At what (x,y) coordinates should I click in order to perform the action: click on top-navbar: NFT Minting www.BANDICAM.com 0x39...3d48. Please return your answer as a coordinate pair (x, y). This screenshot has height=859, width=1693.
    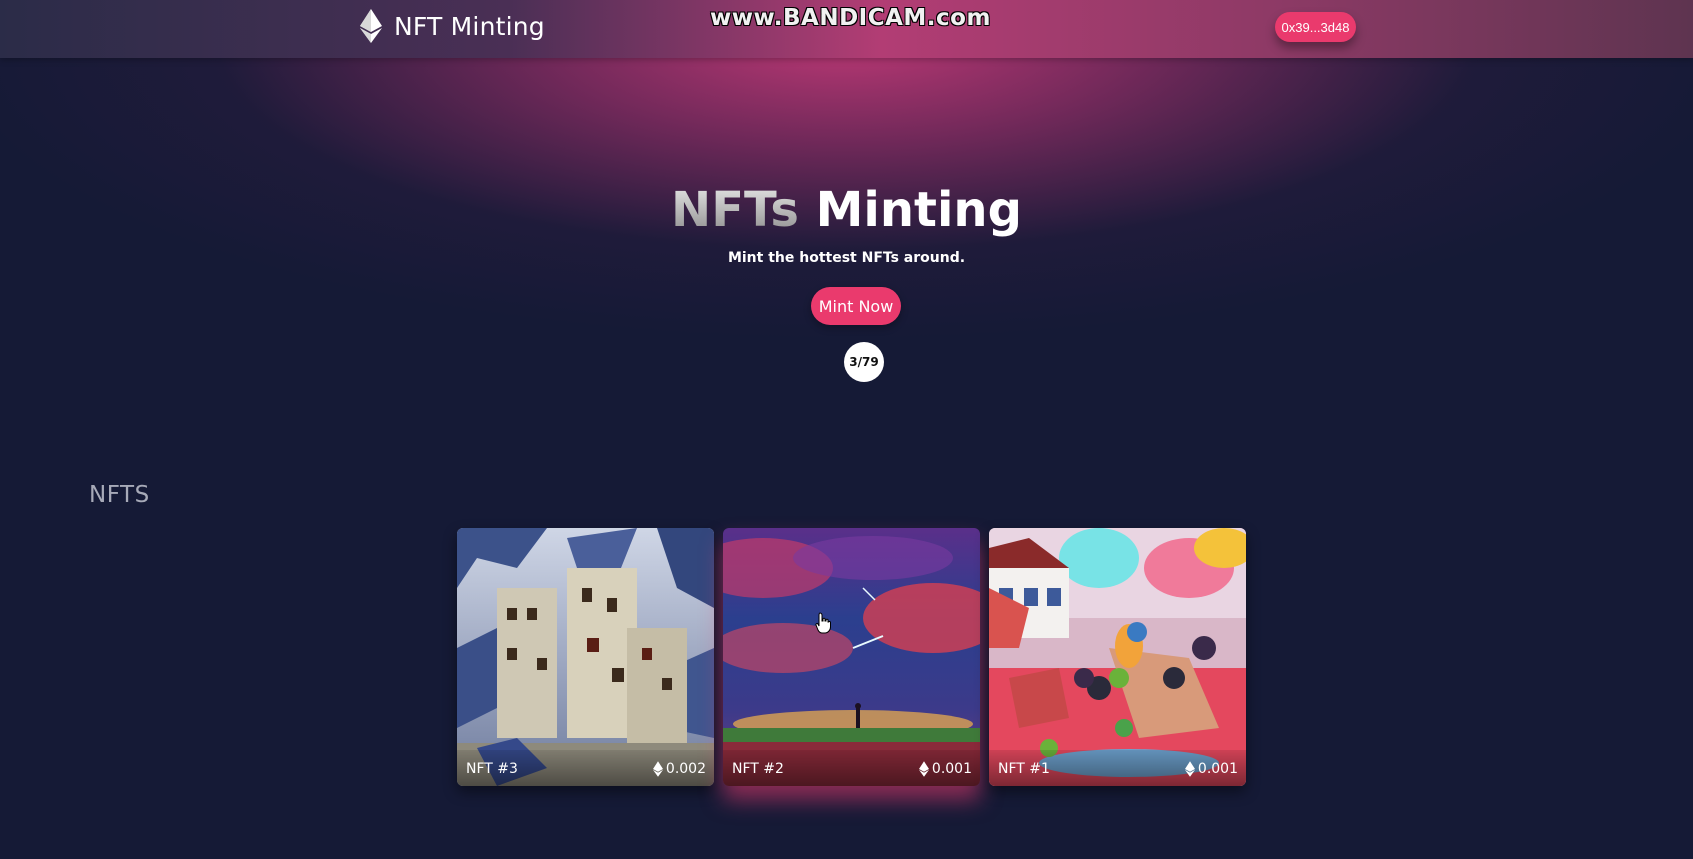
    Looking at the image, I should click on (846, 29).